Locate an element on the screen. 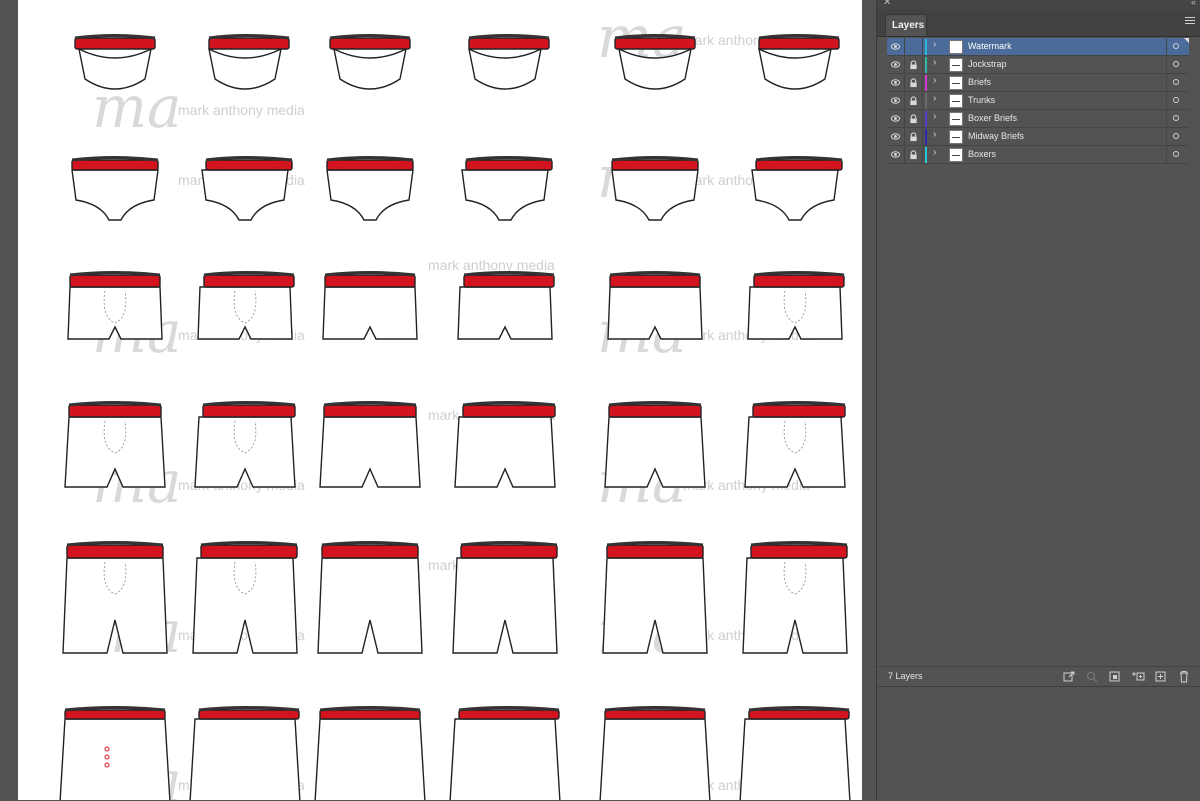 The width and height of the screenshot is (1200, 801). lock-toggle-empty is located at coordinates (913, 47).